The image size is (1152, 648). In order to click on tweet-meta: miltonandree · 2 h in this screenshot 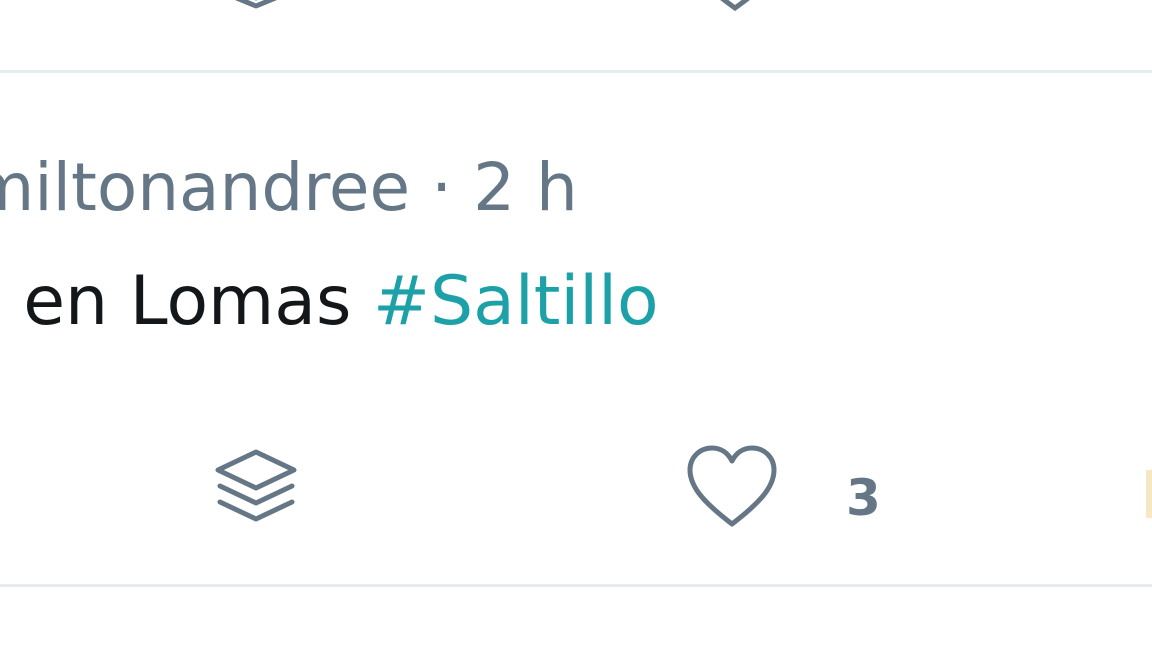, I will do `click(289, 188)`.